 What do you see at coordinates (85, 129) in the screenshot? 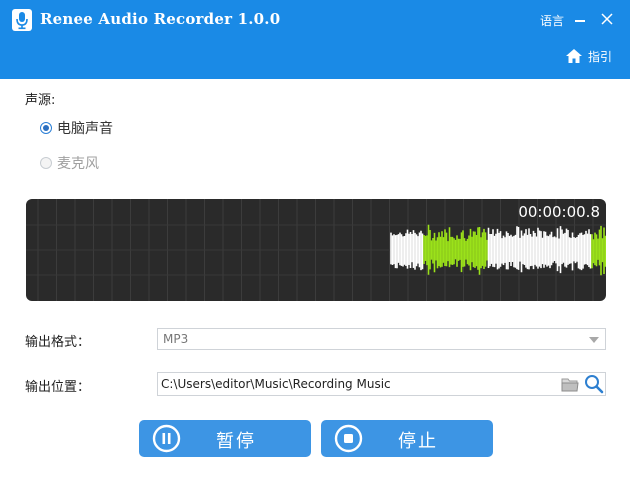
I see `radio-label: 电脑声音` at bounding box center [85, 129].